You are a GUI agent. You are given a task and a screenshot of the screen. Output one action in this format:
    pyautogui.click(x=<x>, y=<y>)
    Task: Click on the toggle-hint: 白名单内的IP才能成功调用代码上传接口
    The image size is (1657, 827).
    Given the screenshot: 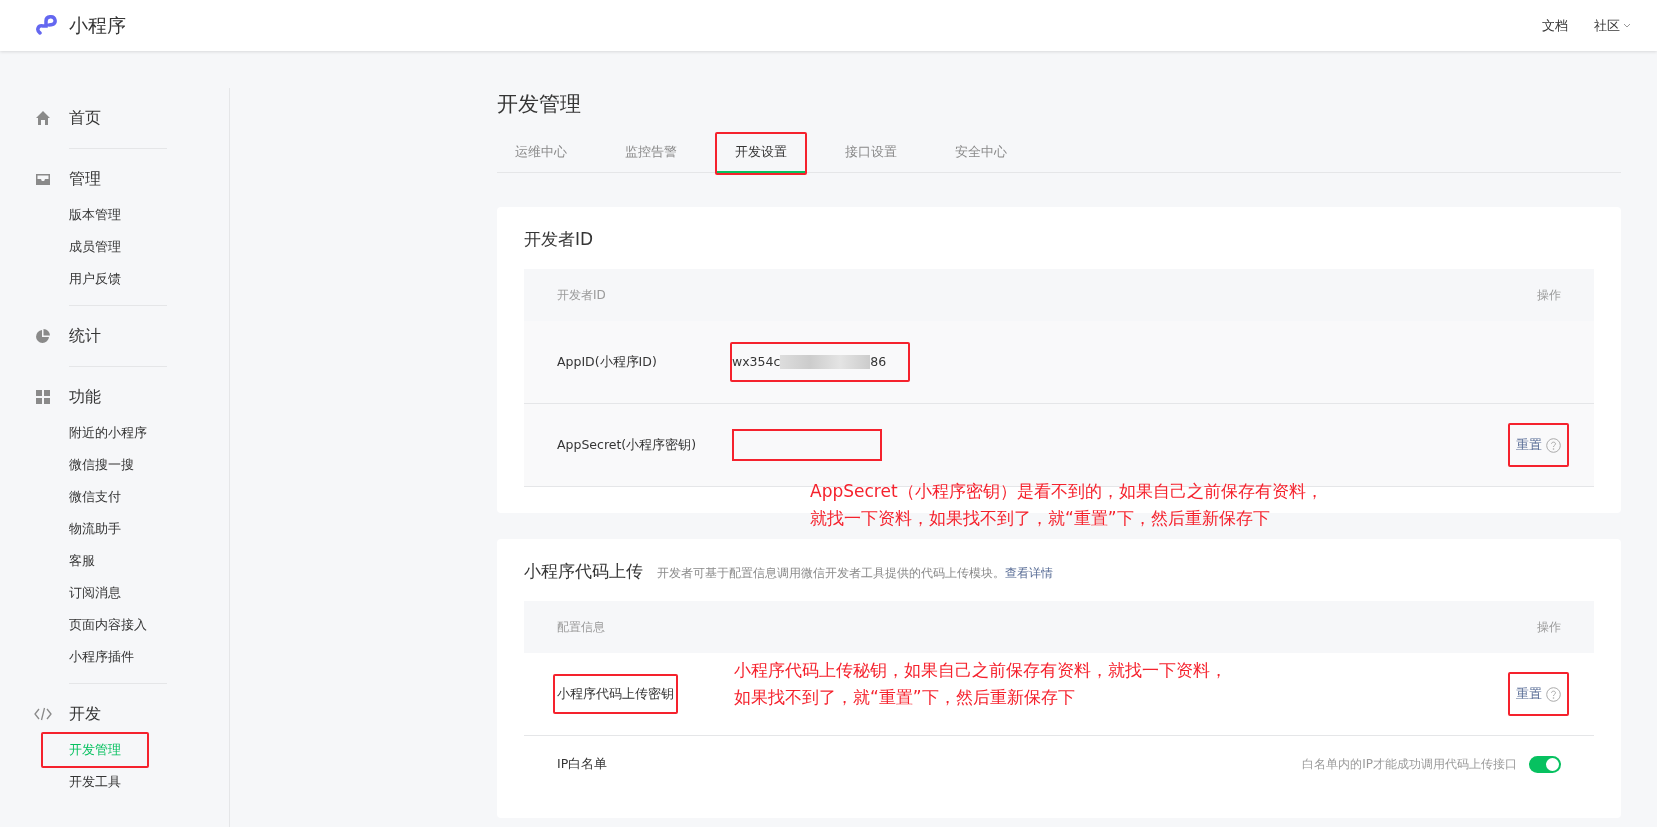 What is the action you would take?
    pyautogui.click(x=1409, y=764)
    